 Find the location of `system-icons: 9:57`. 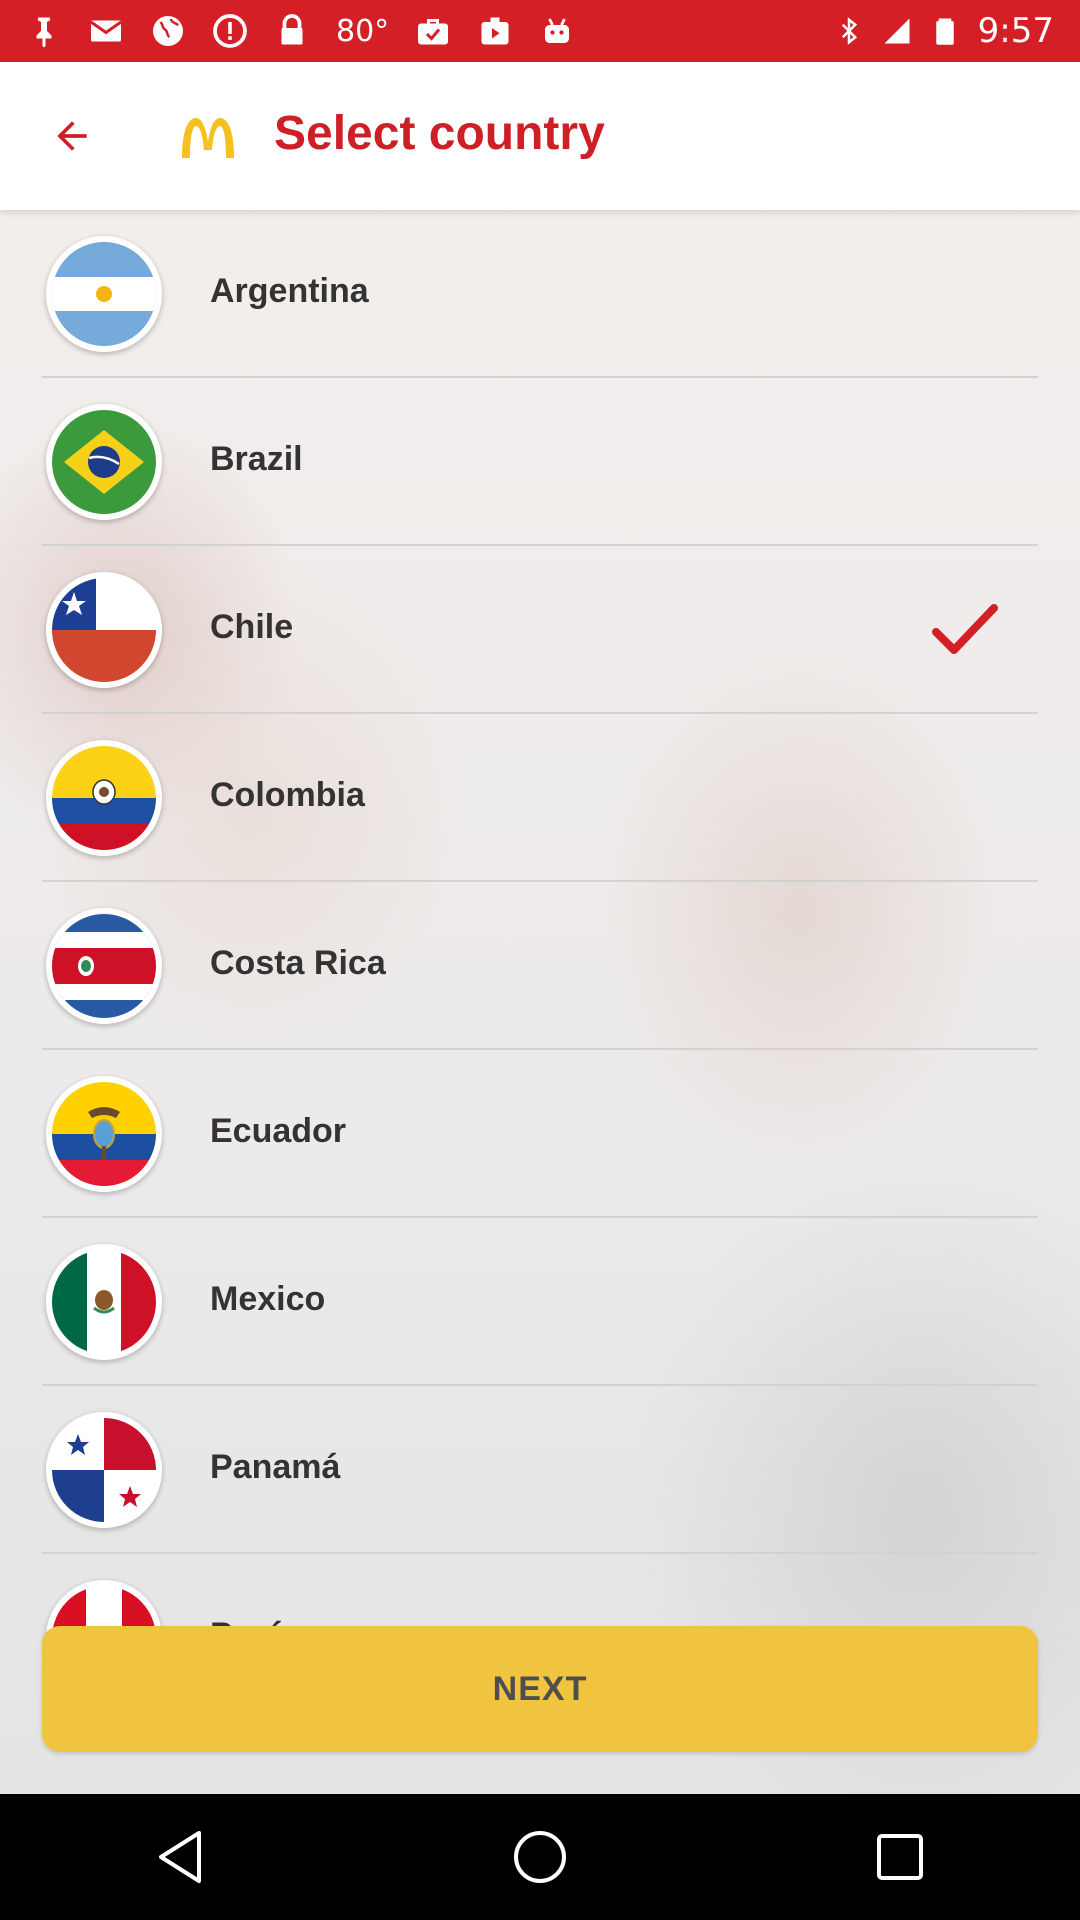

system-icons: 9:57 is located at coordinates (944, 31).